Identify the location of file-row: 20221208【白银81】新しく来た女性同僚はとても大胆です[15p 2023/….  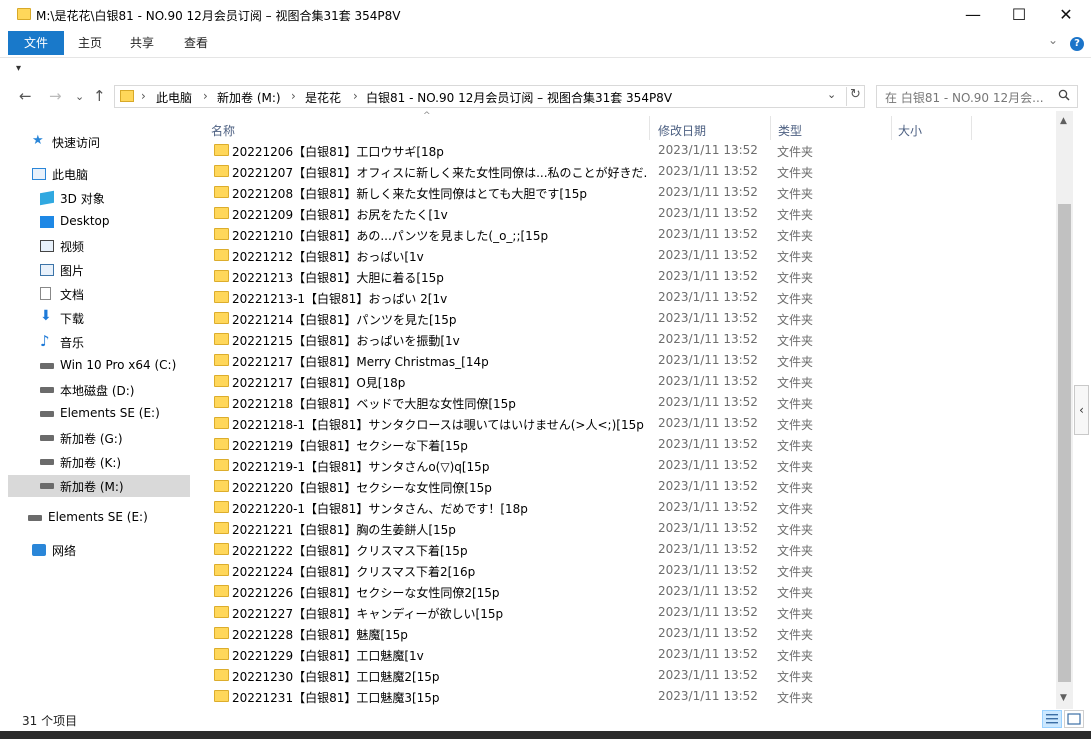
(633, 192).